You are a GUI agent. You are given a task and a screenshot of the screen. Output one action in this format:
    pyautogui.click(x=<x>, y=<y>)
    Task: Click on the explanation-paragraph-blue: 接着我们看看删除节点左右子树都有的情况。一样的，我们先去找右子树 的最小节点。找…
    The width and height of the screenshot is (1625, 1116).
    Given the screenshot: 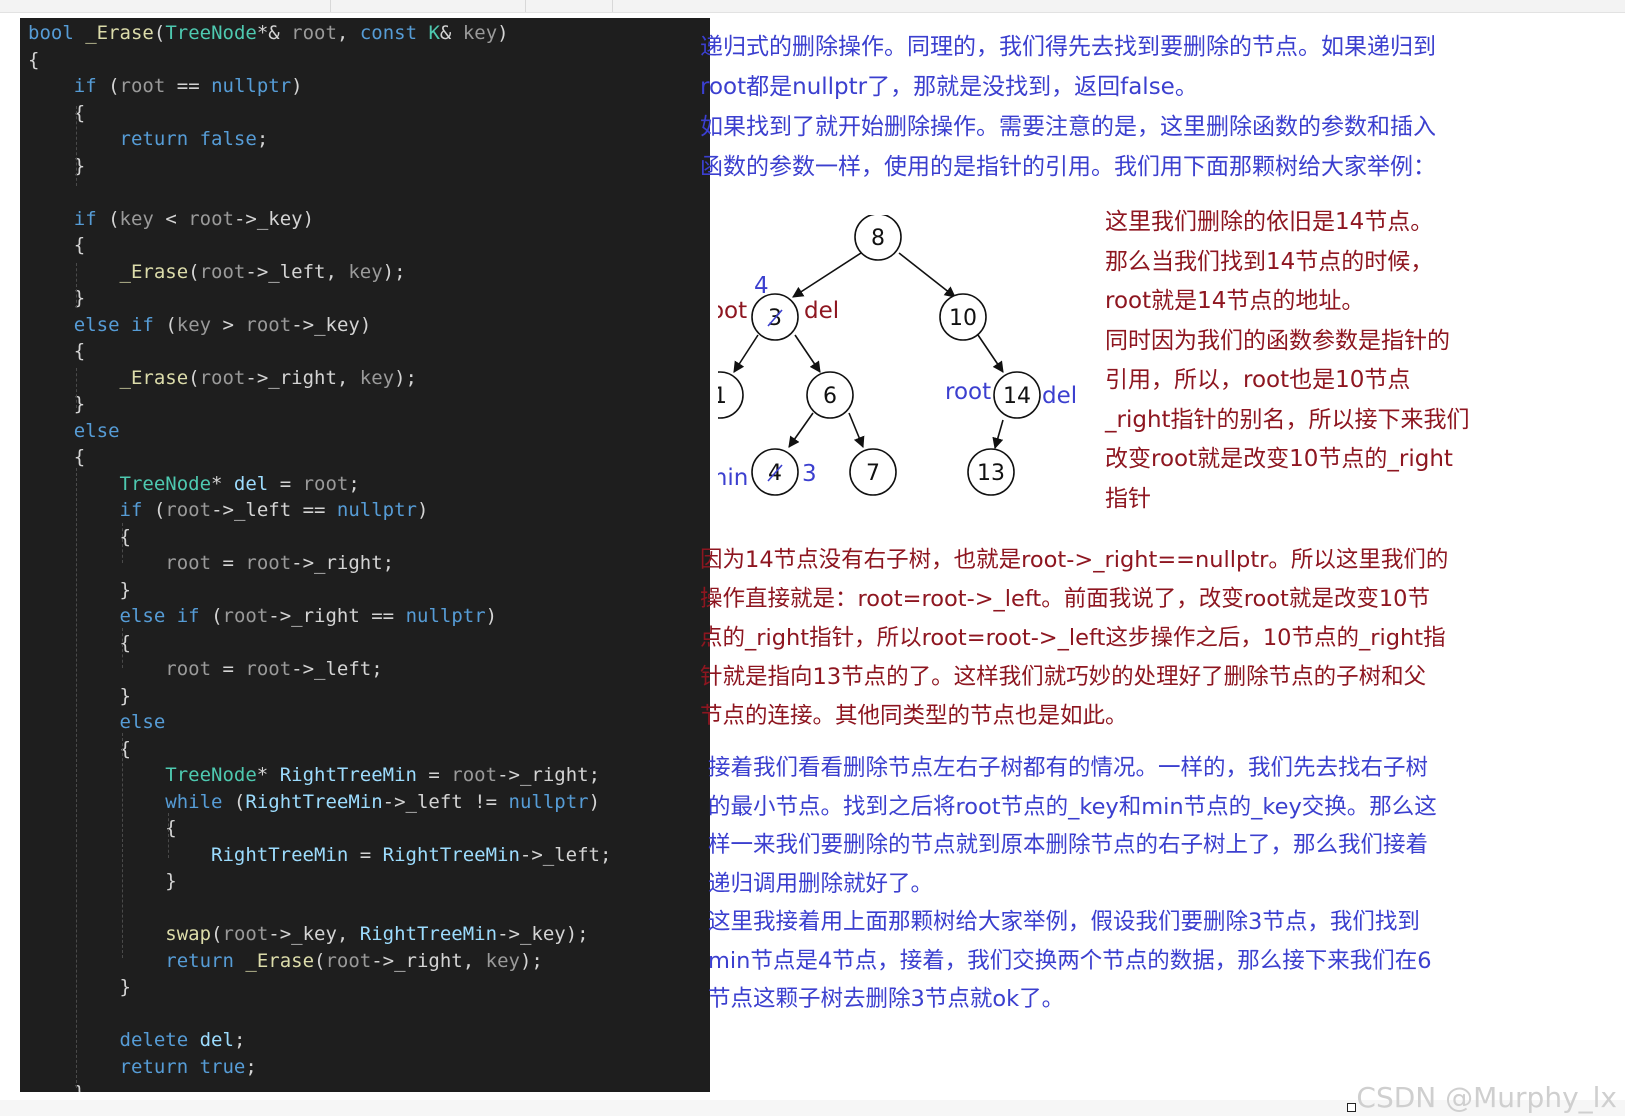 What is the action you would take?
    pyautogui.click(x=1072, y=884)
    